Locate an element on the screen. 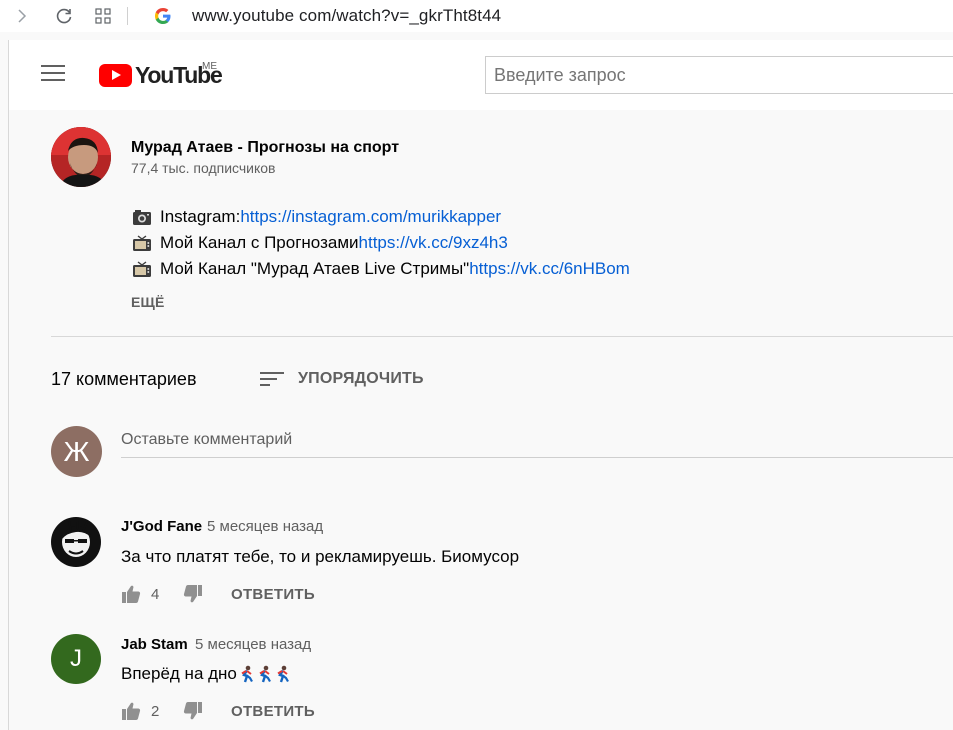 Image resolution: width=953 pixels, height=730 pixels. page-frame-border is located at coordinates (8, 385).